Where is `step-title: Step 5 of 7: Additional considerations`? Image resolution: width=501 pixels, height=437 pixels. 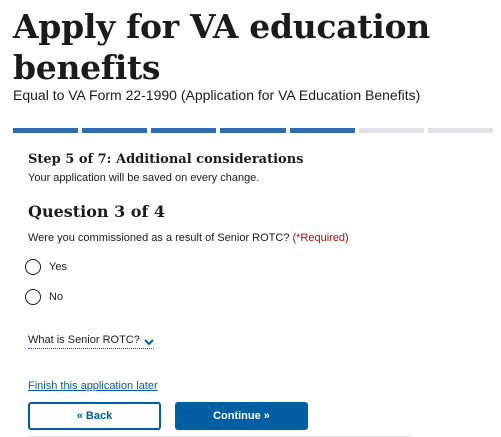 step-title: Step 5 of 7: Additional considerations is located at coordinates (166, 159).